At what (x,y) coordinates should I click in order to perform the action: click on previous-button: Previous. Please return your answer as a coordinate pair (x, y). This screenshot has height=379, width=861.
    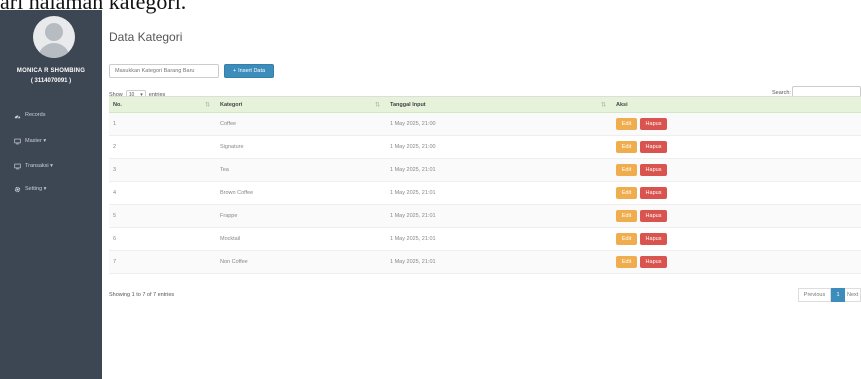
    Looking at the image, I should click on (814, 295).